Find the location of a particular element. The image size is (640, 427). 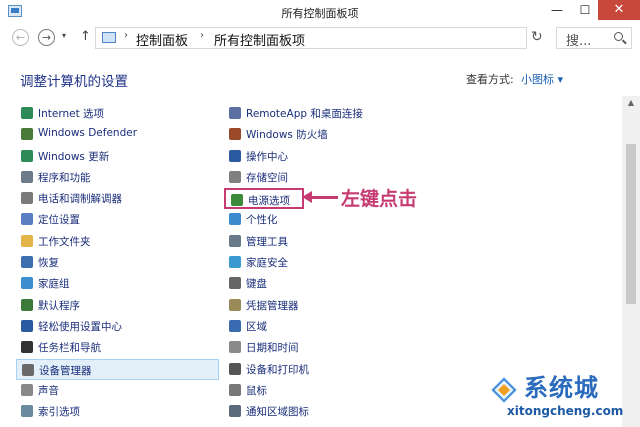

control-panel-icon is located at coordinates (109, 37).